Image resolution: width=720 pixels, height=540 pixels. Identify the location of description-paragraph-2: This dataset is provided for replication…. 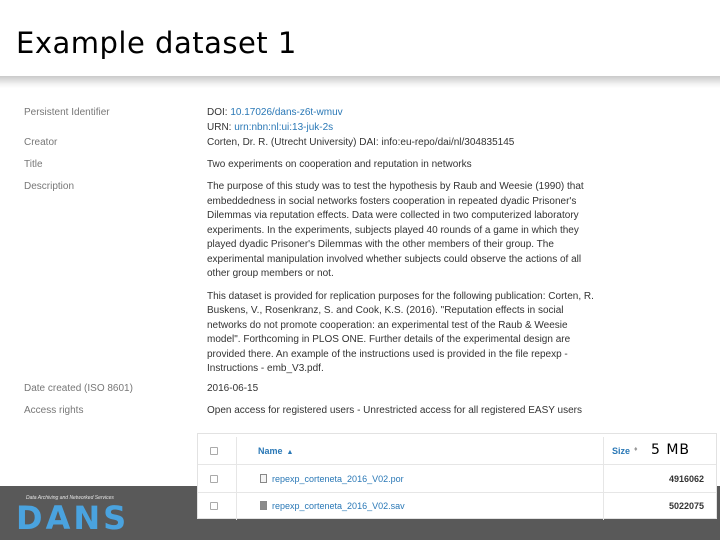
(400, 332).